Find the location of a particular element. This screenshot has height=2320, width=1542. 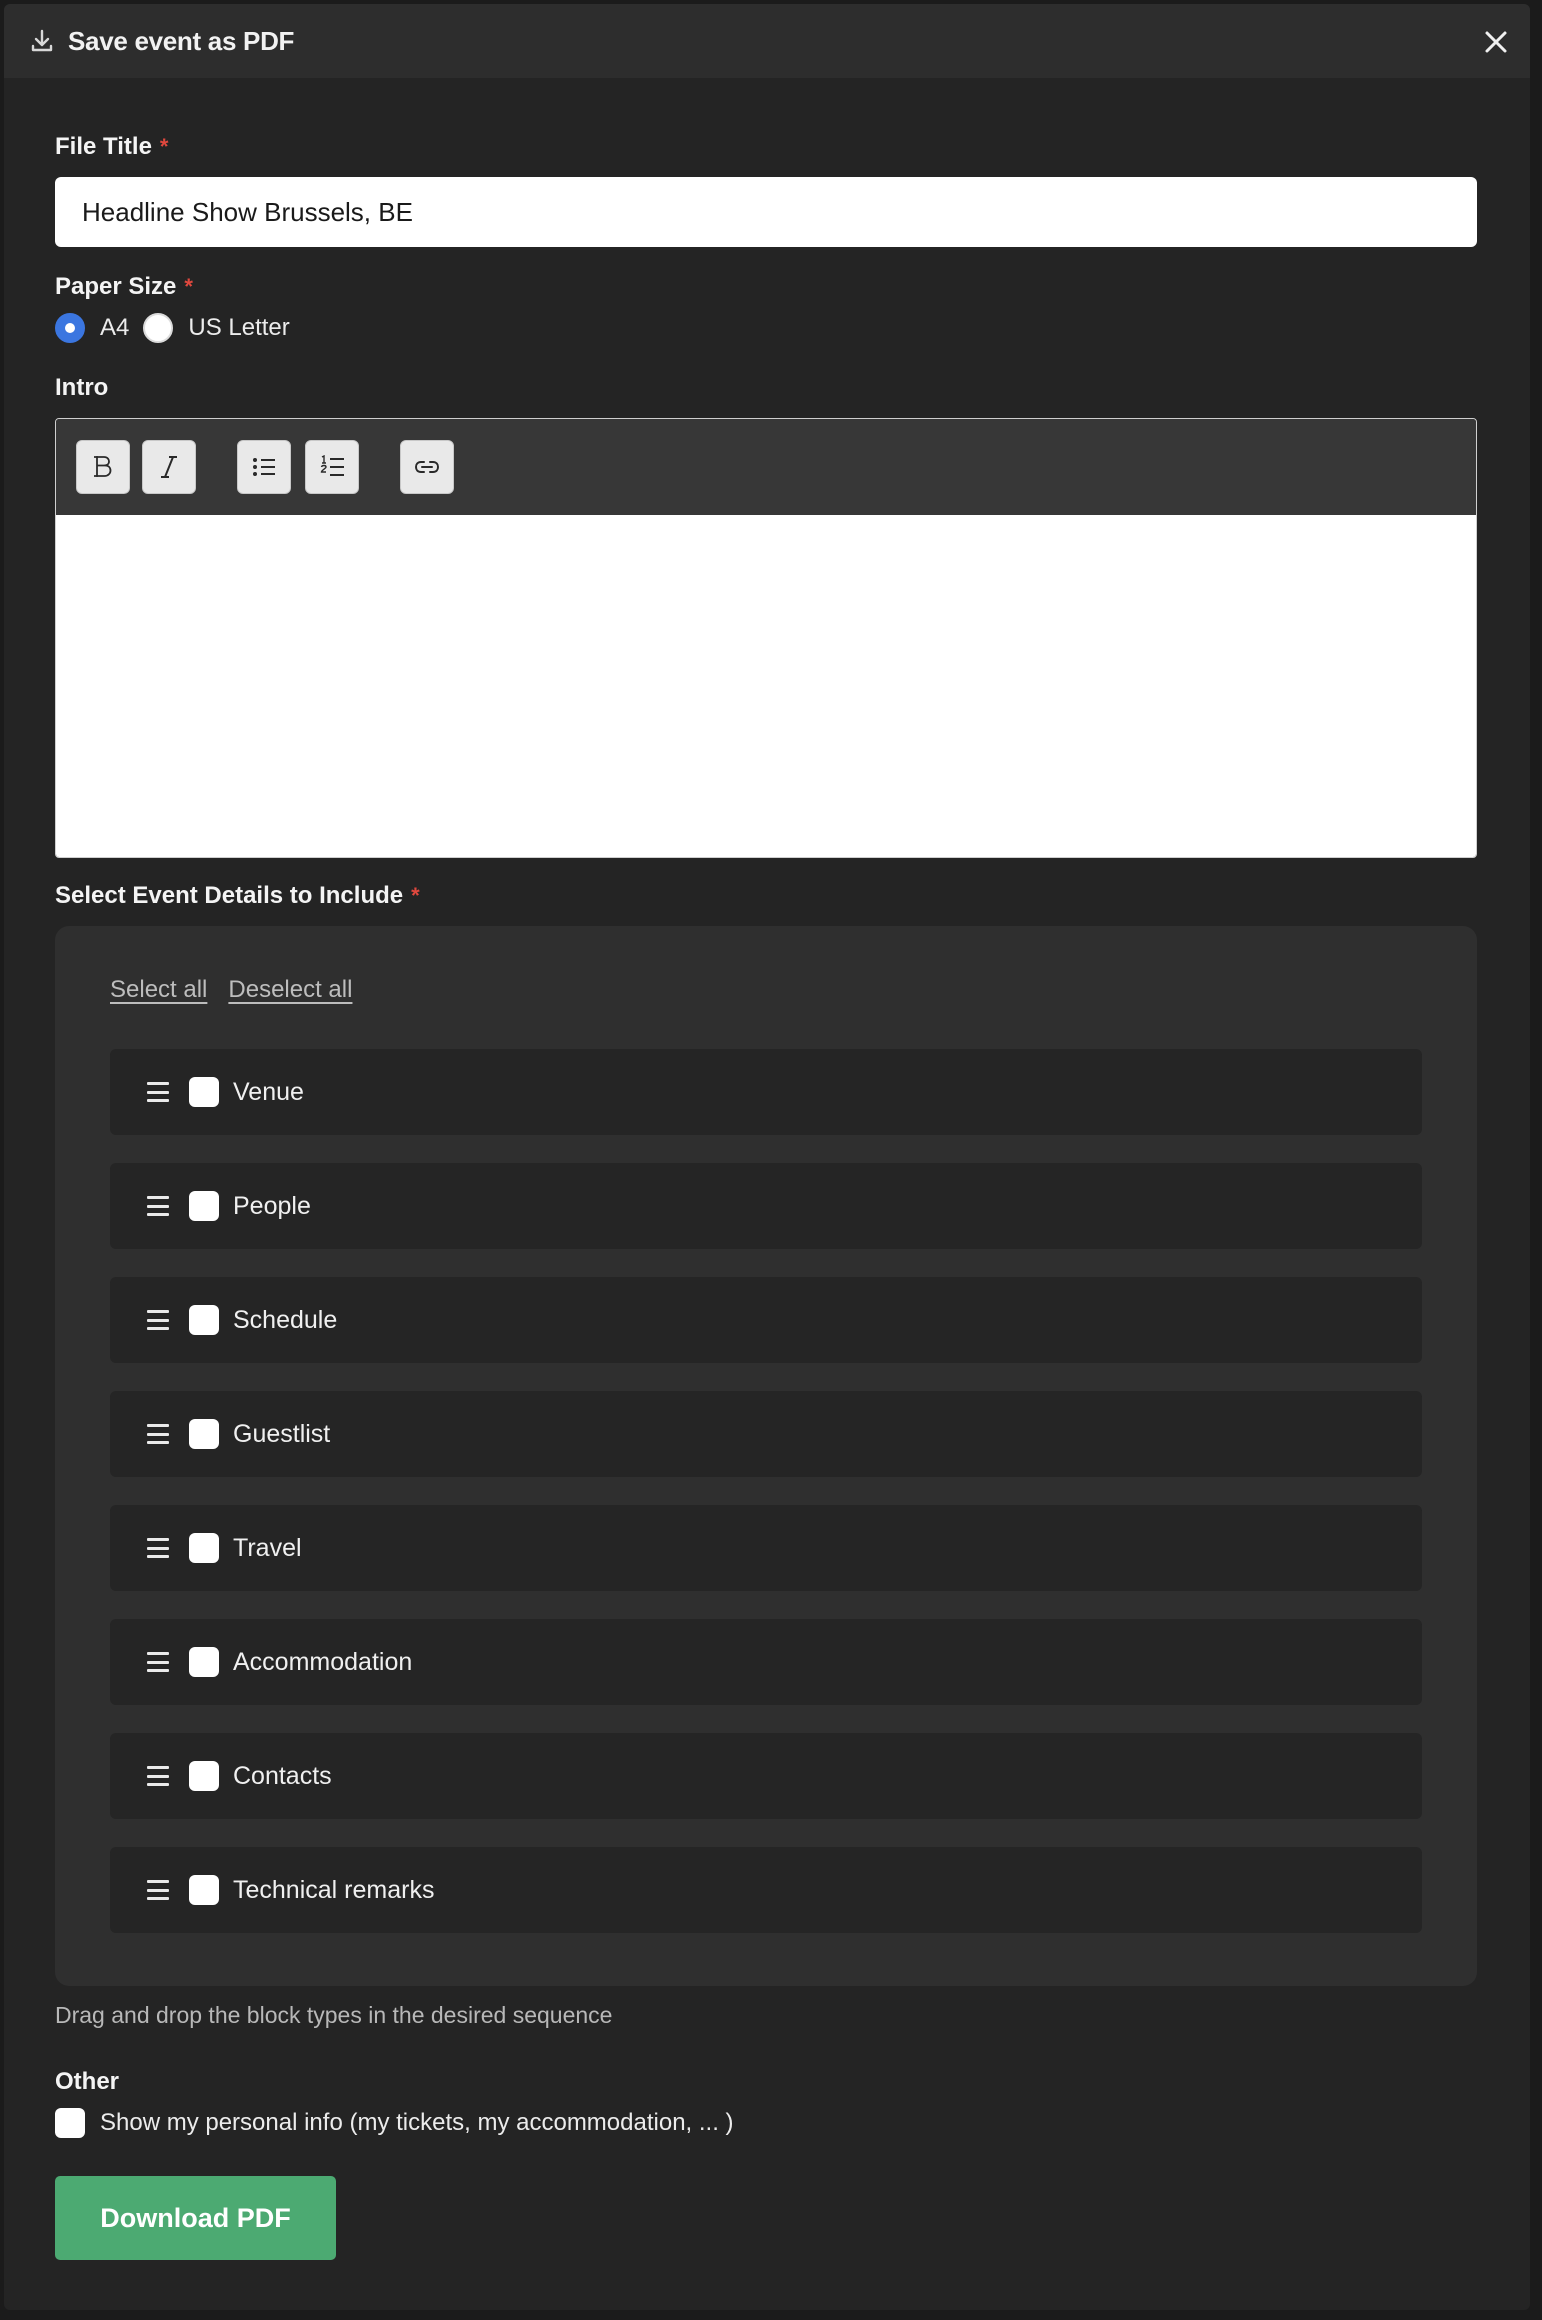

bold-icon is located at coordinates (103, 467).